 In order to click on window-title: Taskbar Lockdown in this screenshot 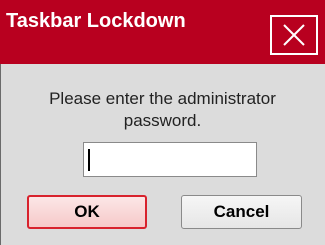, I will do `click(96, 21)`.